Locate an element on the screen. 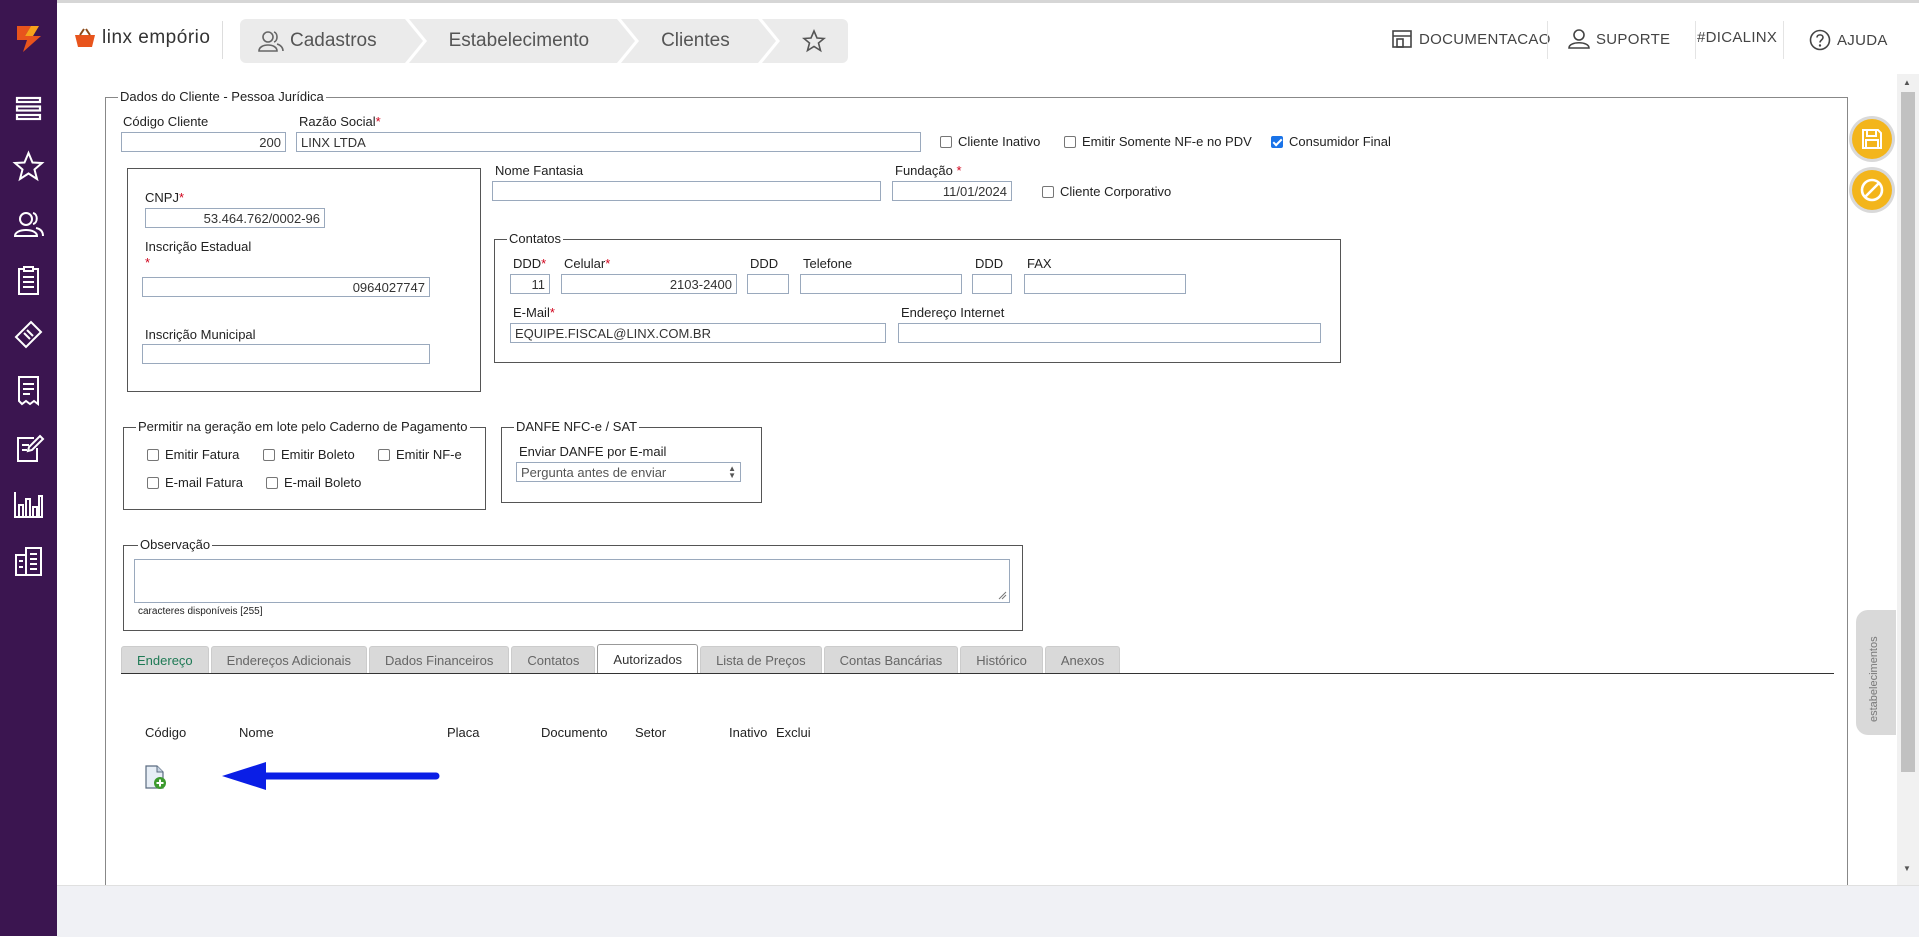 This screenshot has width=1919, height=937. emitir-nfe-checkbox: Emitir NF-e is located at coordinates (420, 454).